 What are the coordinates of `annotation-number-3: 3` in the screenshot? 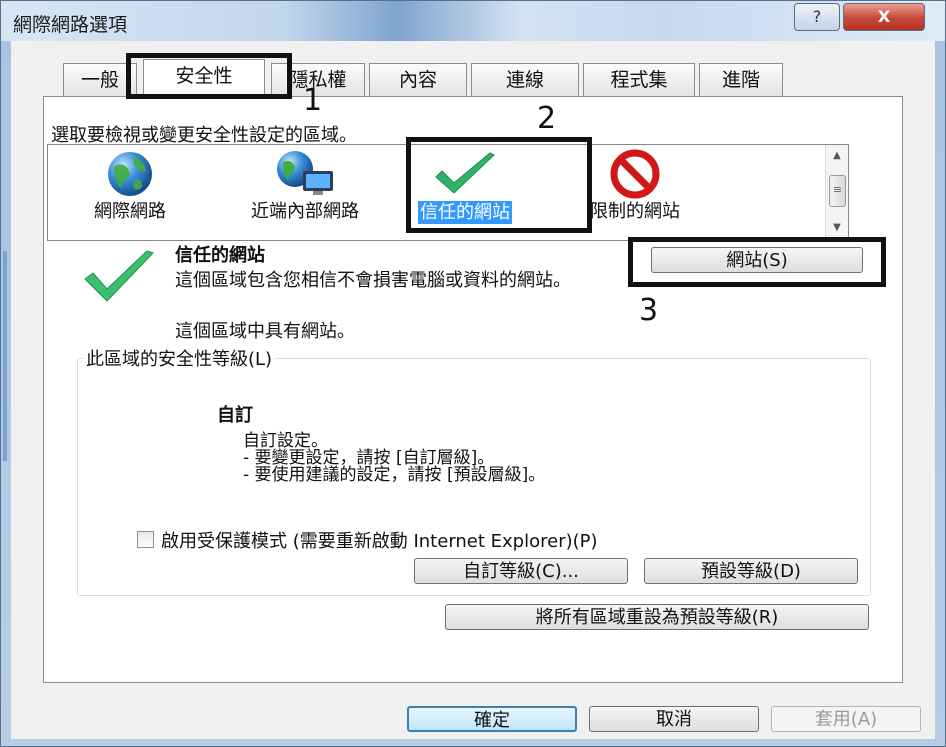 It's located at (649, 310).